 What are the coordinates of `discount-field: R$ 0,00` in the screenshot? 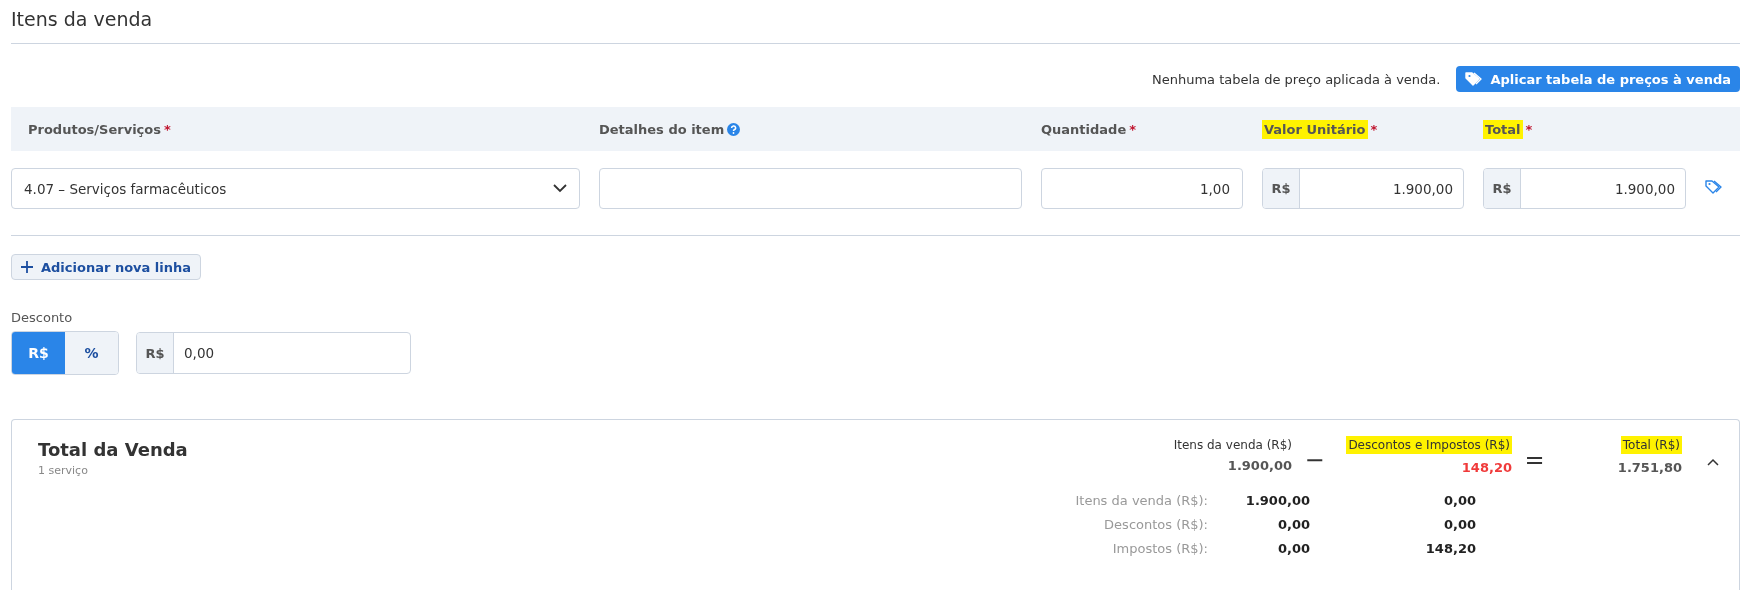 It's located at (273, 353).